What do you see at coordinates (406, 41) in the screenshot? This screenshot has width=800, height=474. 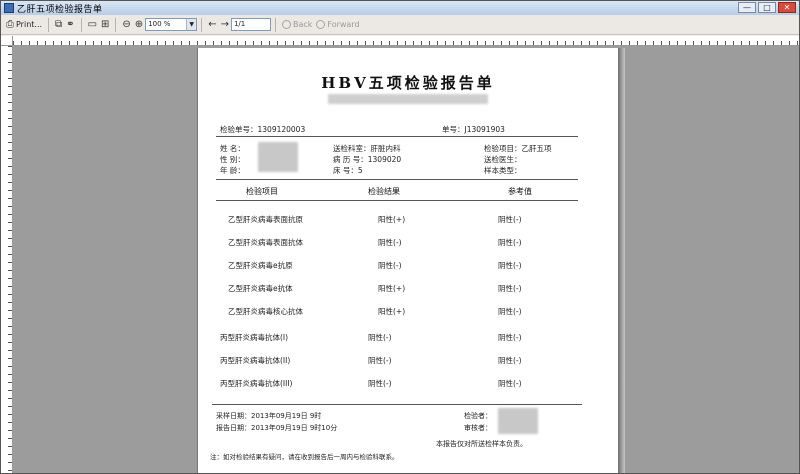 I see `horizontal-ruler` at bounding box center [406, 41].